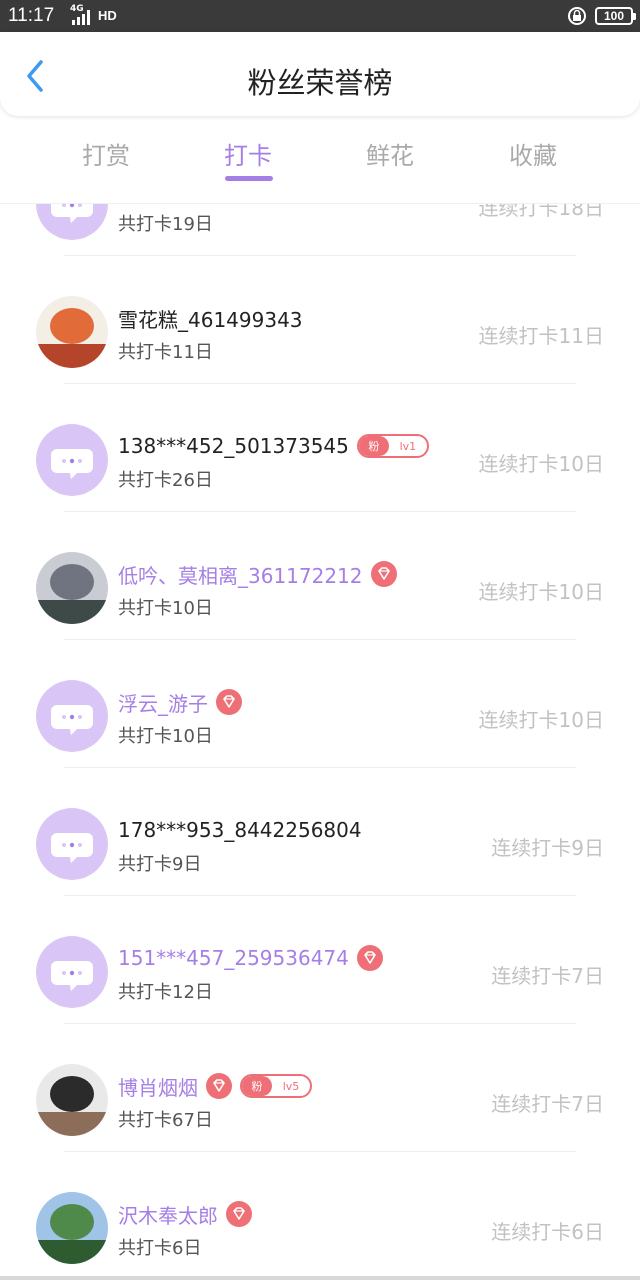  Describe the element at coordinates (165, 992) in the screenshot. I see `total-checkin-days: 共打卡12日` at that location.